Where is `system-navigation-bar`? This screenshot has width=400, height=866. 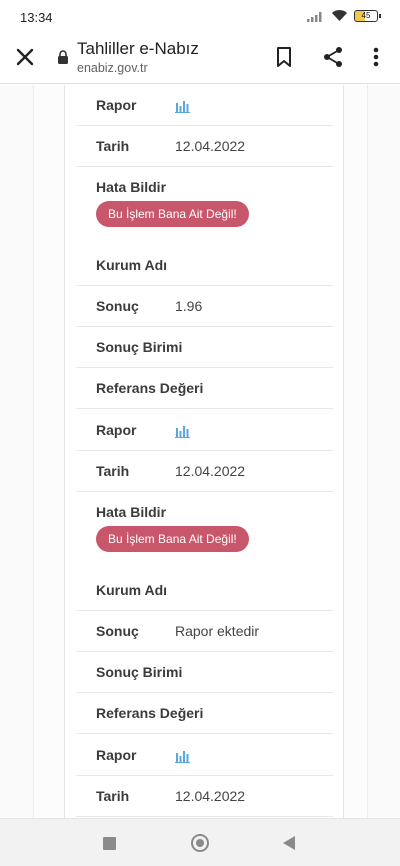
system-navigation-bar is located at coordinates (200, 842).